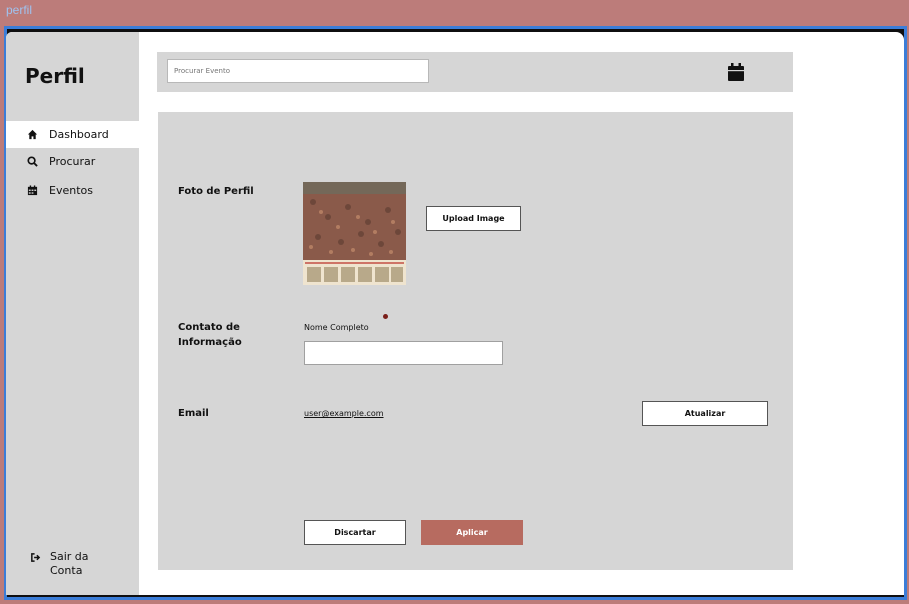  Describe the element at coordinates (69, 556) in the screenshot. I see `logout-label-line1: Sair da` at that location.